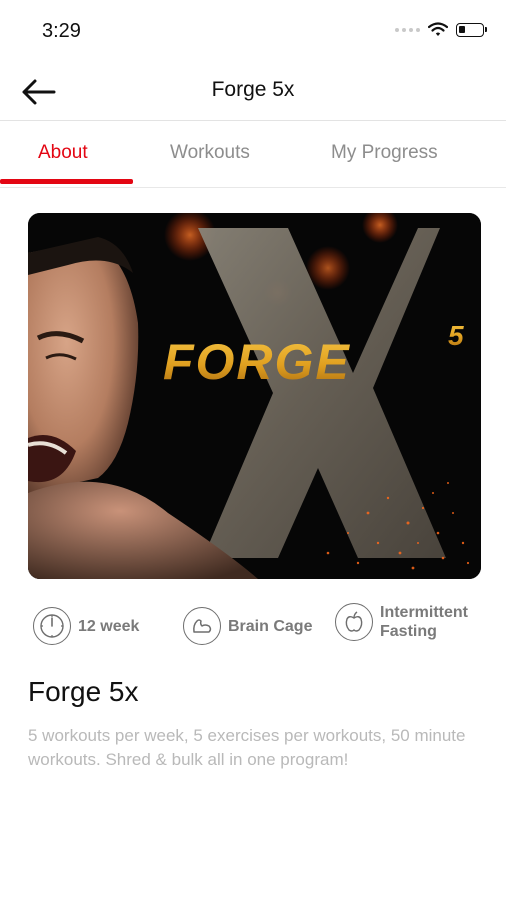  What do you see at coordinates (66, 181) in the screenshot?
I see `active-tab-indicator` at bounding box center [66, 181].